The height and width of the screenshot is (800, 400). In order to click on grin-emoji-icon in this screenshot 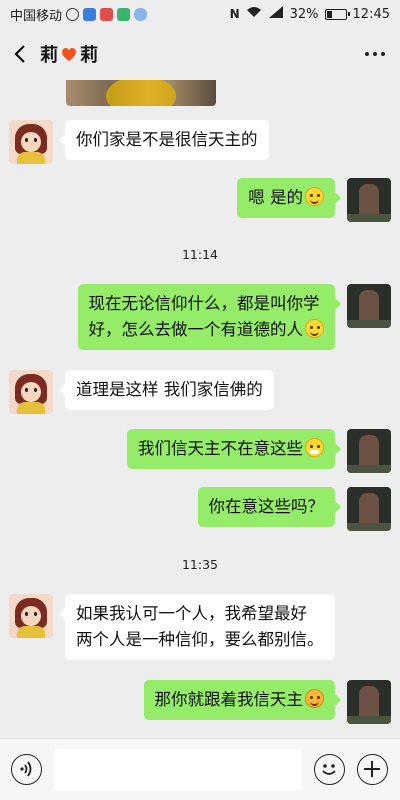, I will do `click(314, 447)`.